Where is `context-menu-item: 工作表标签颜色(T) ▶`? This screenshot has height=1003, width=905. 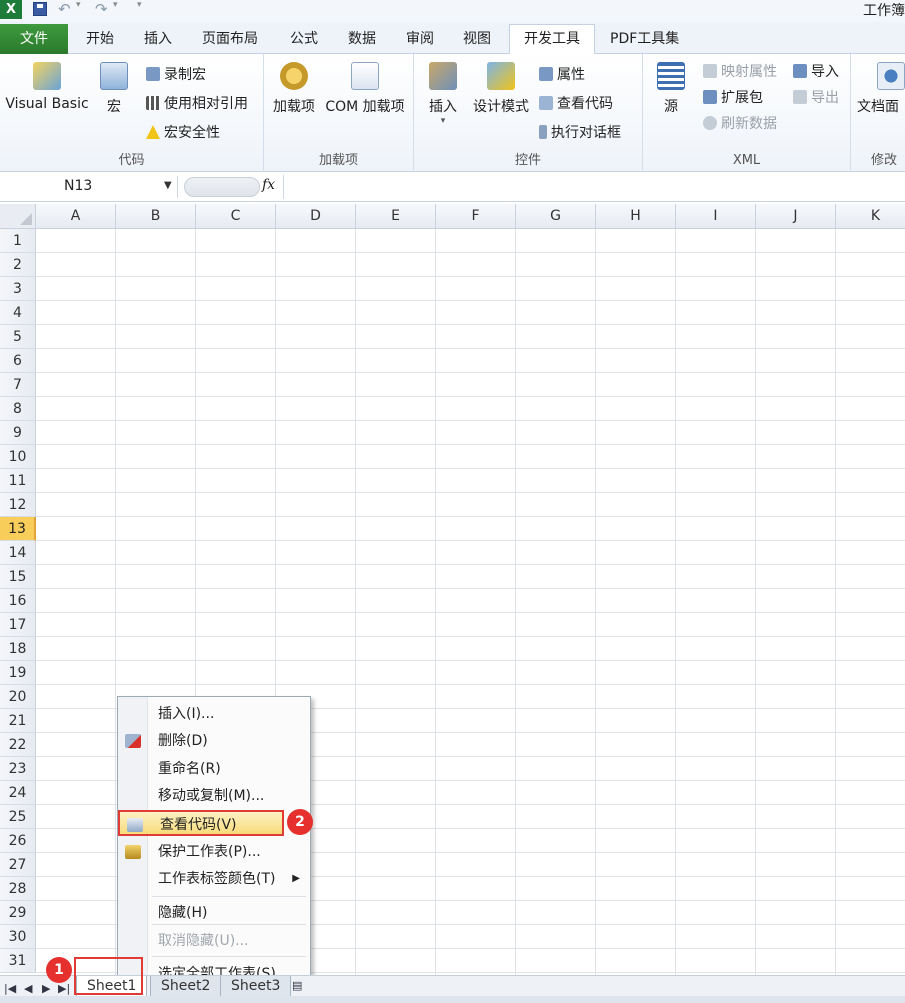
context-menu-item: 工作表标签颜色(T) ▶ is located at coordinates (214, 879).